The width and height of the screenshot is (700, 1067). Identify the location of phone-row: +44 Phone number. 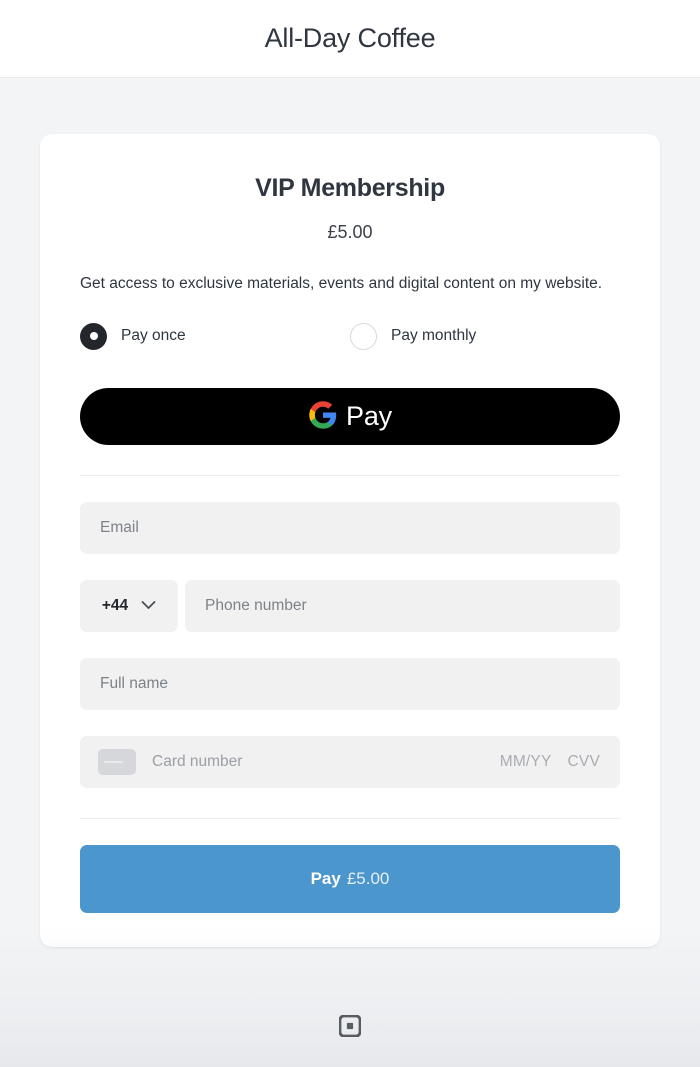
(350, 605).